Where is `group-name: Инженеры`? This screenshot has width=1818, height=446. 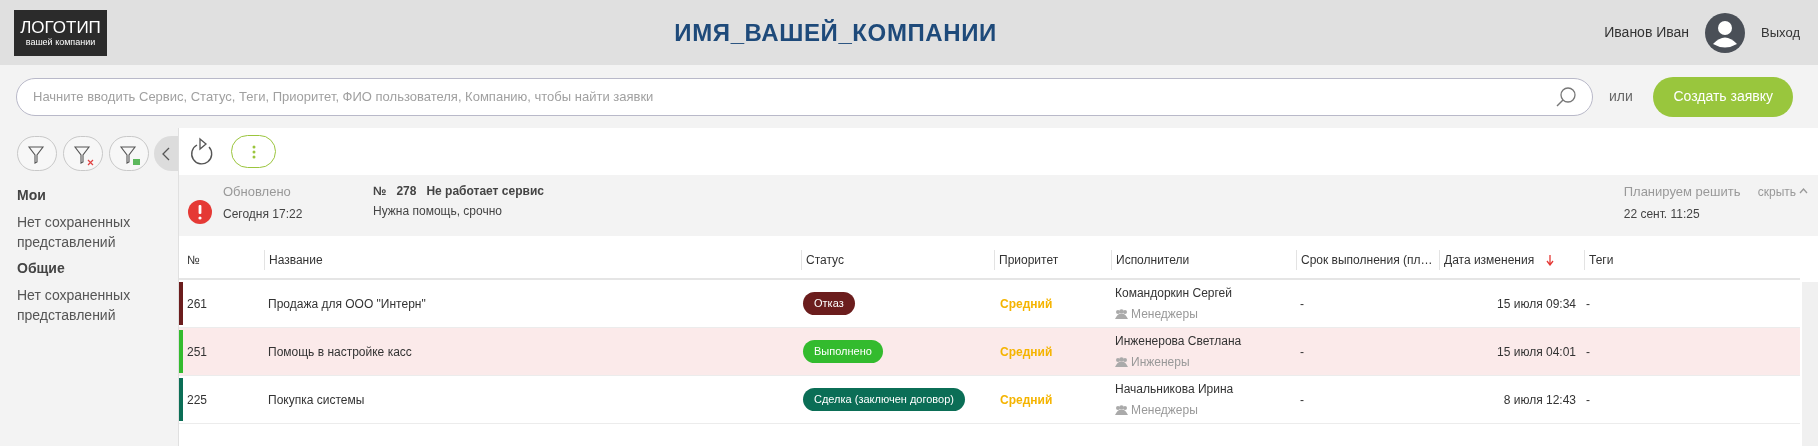 group-name: Инженеры is located at coordinates (1160, 362).